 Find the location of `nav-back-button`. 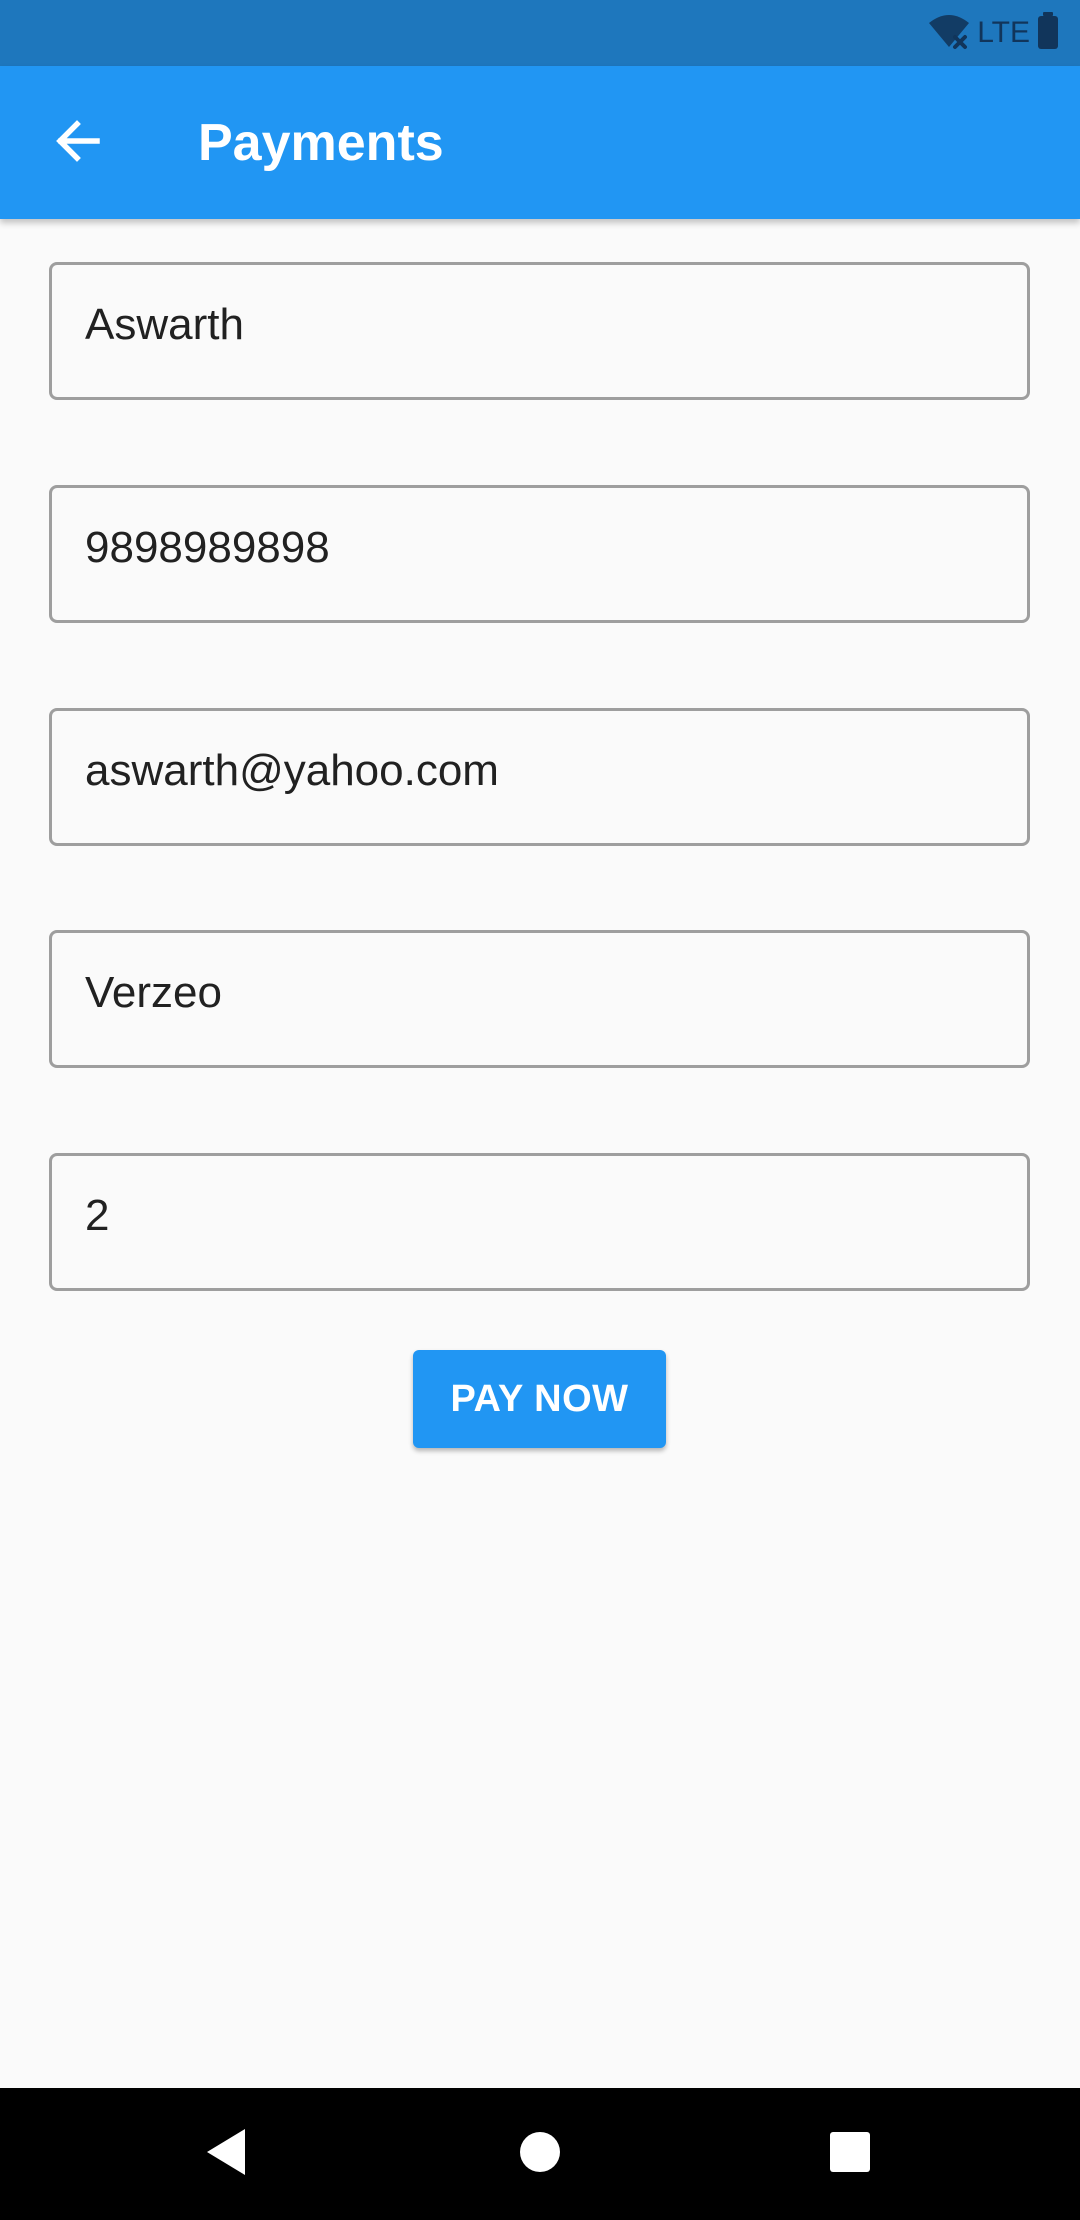

nav-back-button is located at coordinates (226, 2154).